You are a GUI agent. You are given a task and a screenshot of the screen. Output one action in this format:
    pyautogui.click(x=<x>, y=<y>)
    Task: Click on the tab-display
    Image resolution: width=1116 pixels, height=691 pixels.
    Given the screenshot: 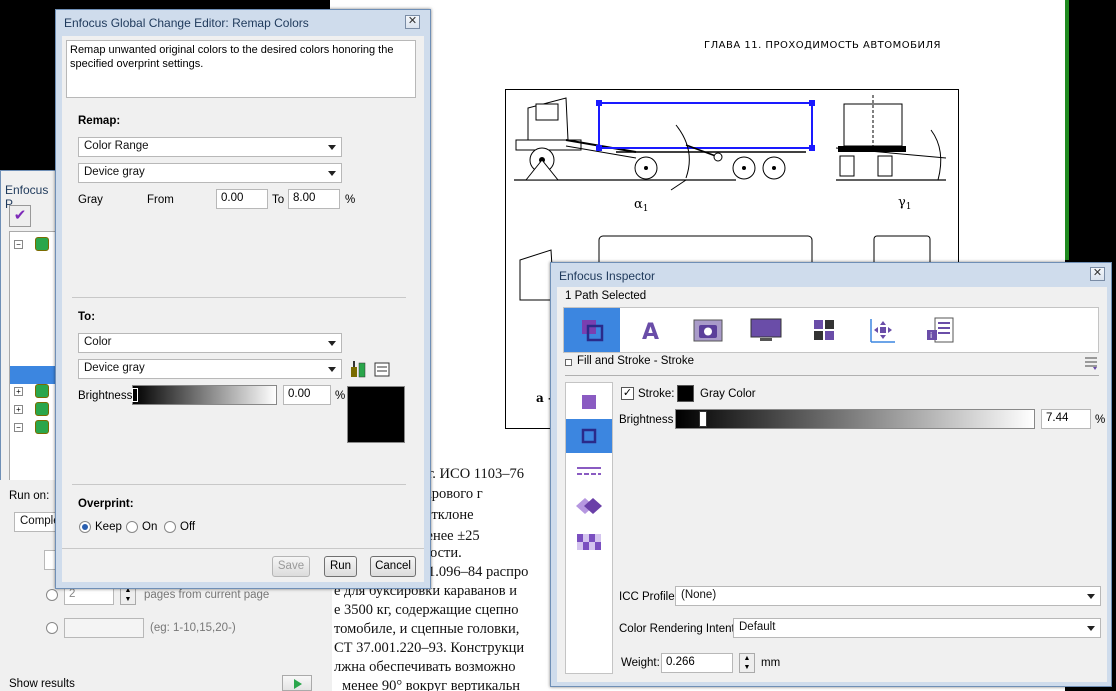 What is the action you would take?
    pyautogui.click(x=766, y=330)
    